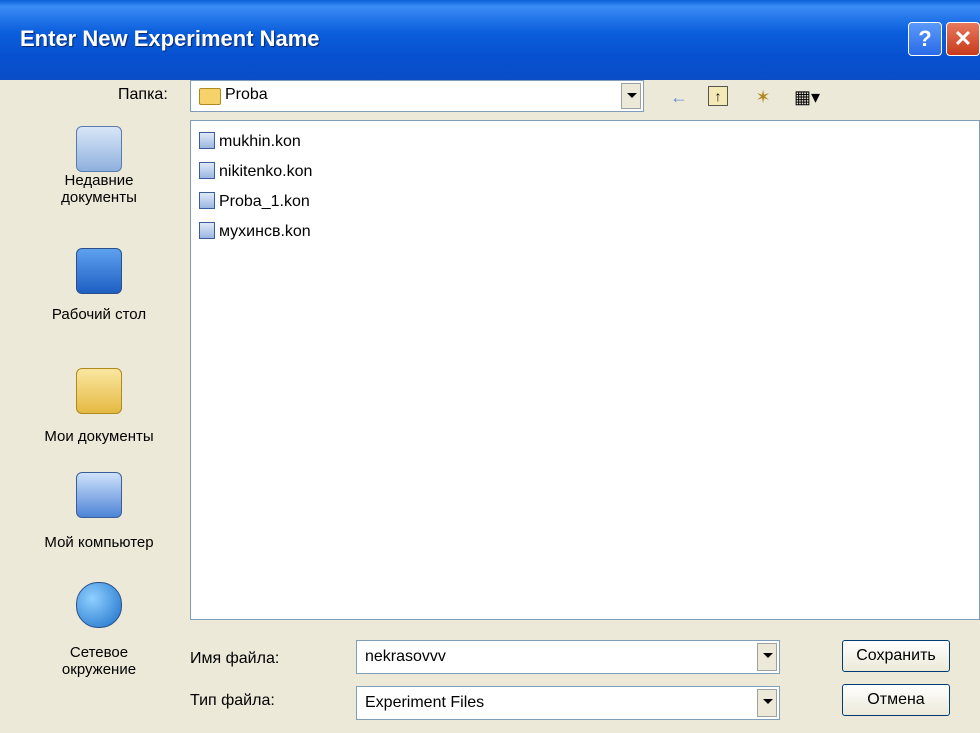  What do you see at coordinates (210, 96) in the screenshot?
I see `folder-icon` at bounding box center [210, 96].